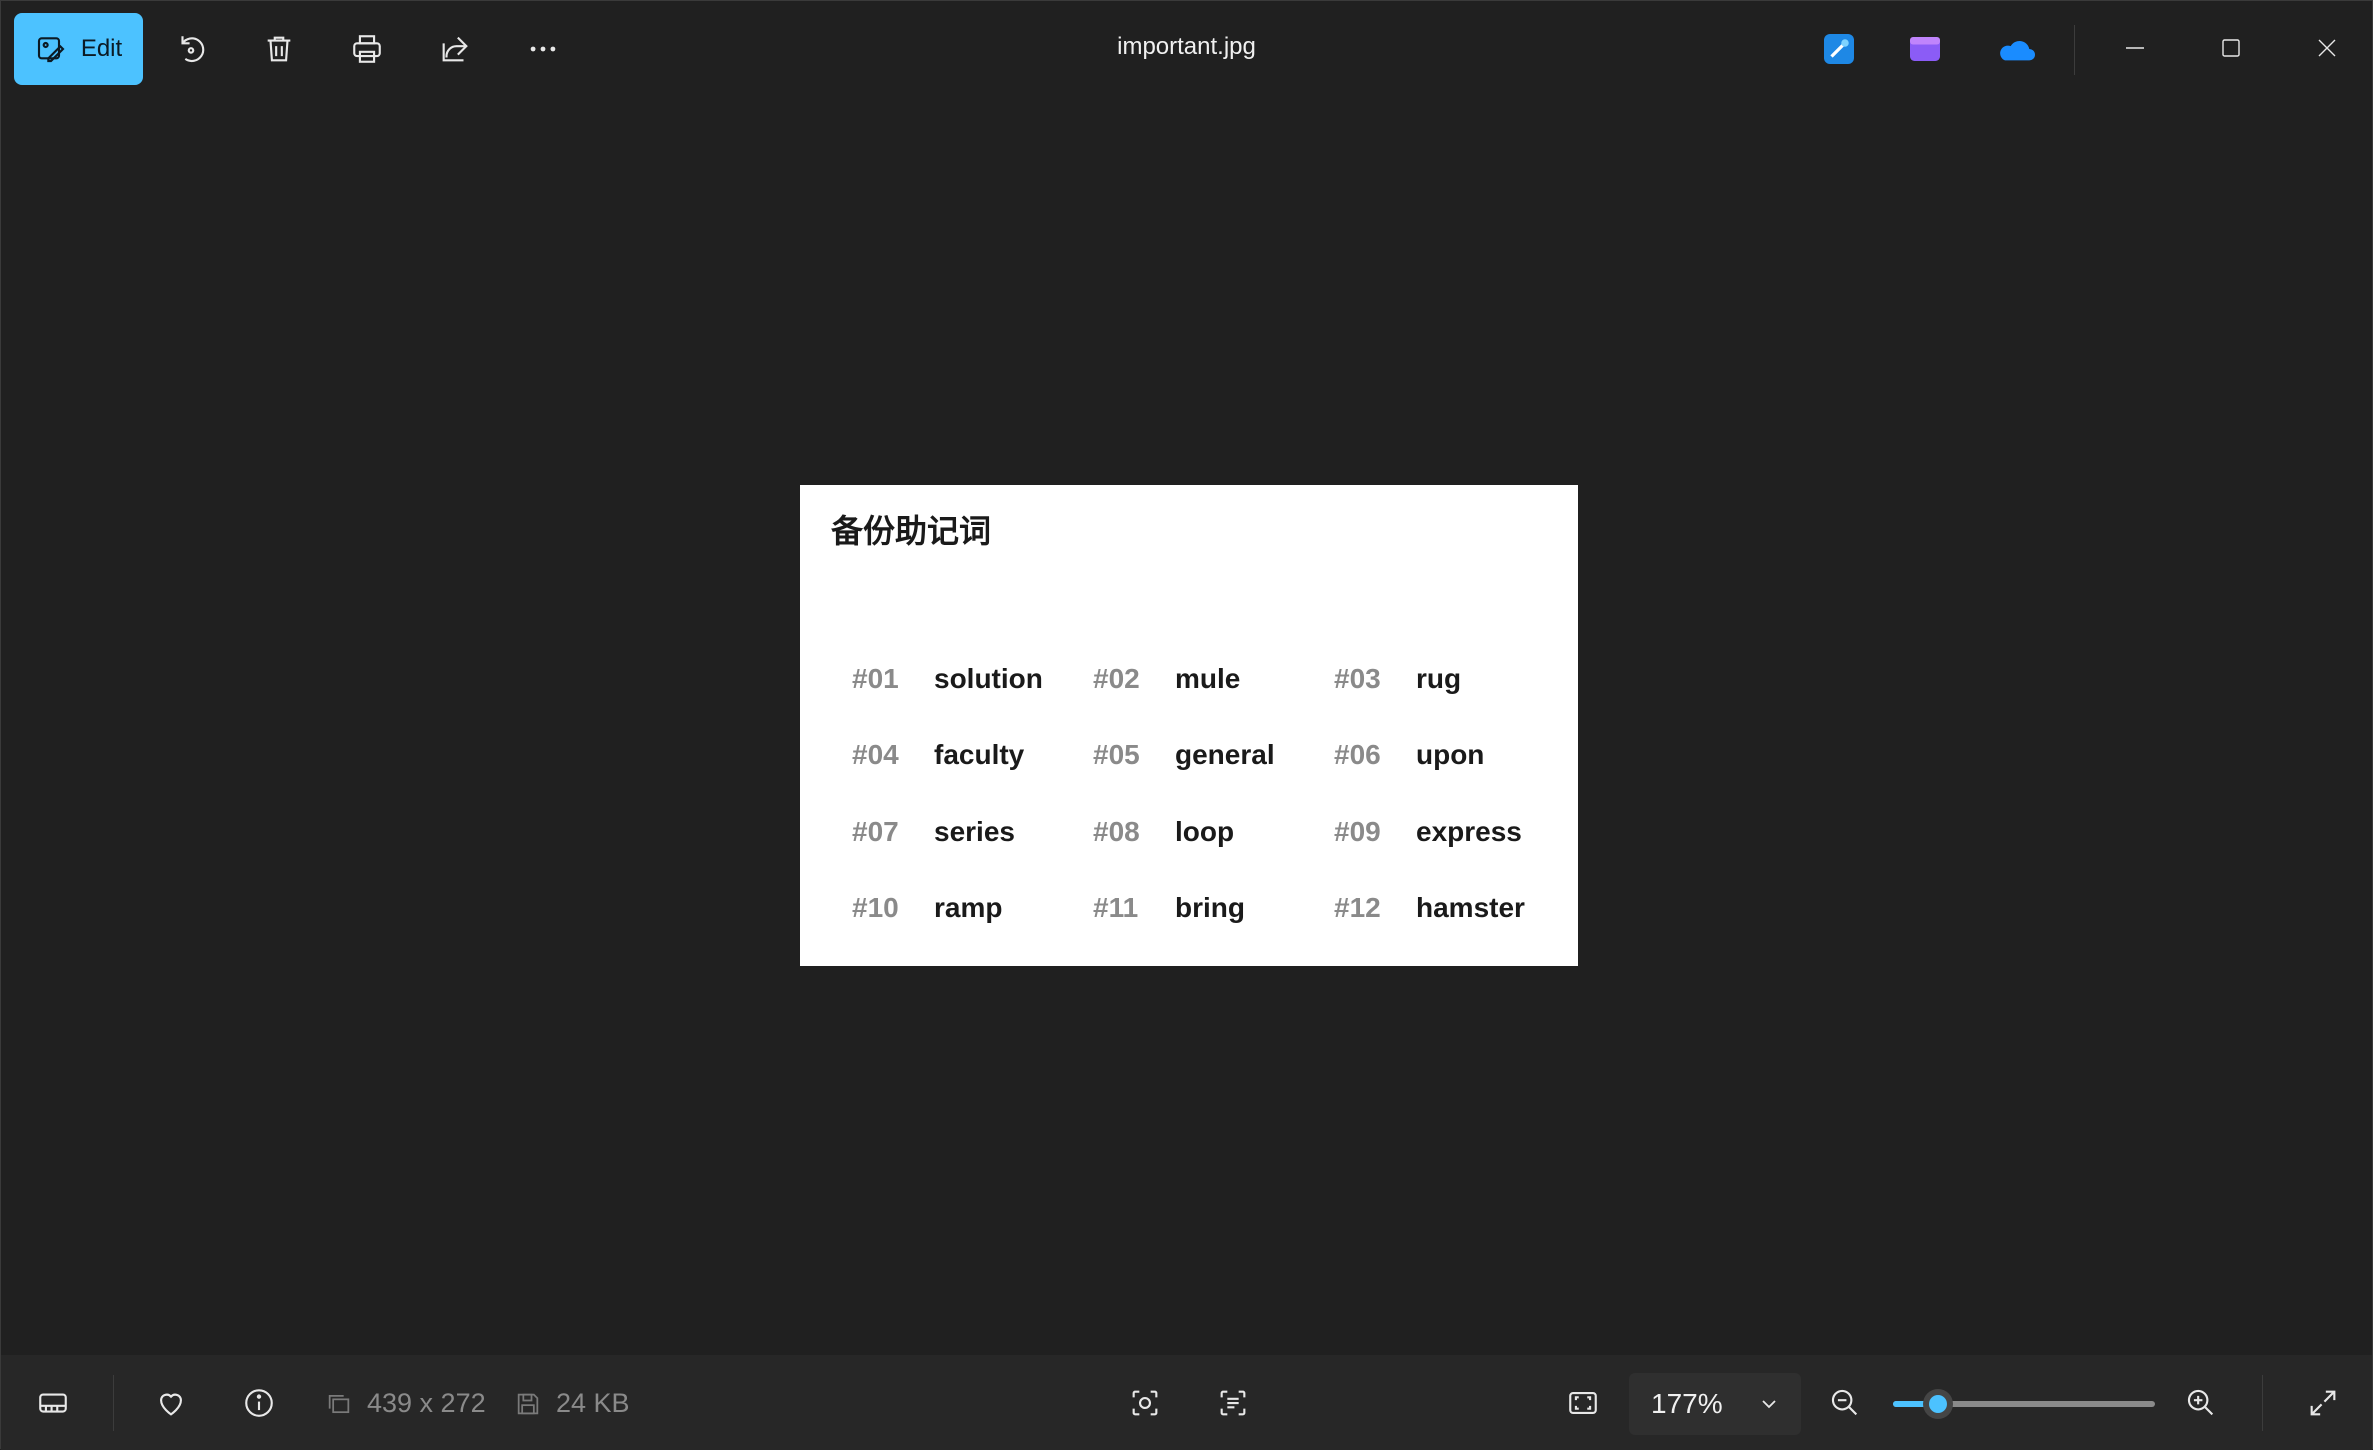  Describe the element at coordinates (1116, 831) in the screenshot. I see `word-number: #08` at that location.